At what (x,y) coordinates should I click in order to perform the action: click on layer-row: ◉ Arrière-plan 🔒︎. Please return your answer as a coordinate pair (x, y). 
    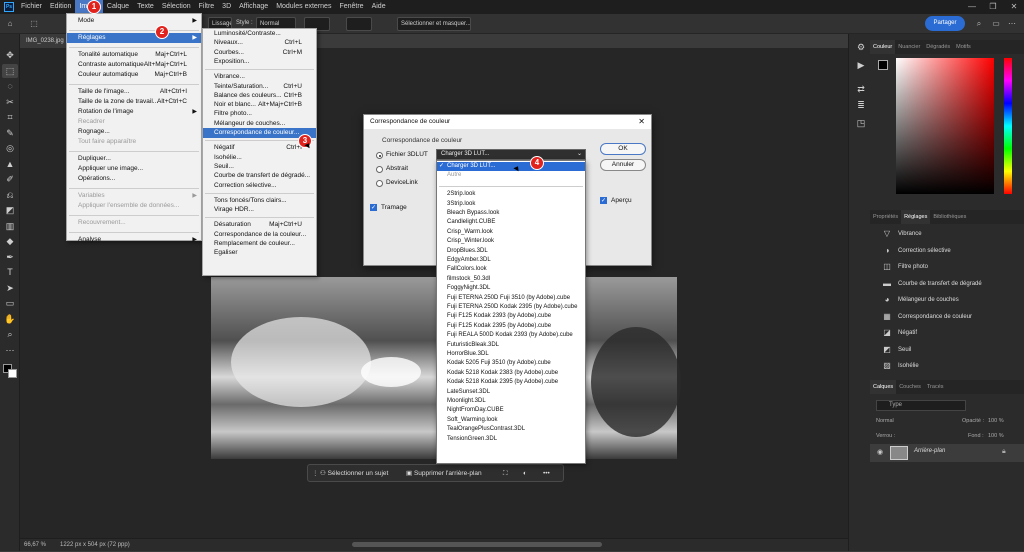
    Looking at the image, I should click on (947, 453).